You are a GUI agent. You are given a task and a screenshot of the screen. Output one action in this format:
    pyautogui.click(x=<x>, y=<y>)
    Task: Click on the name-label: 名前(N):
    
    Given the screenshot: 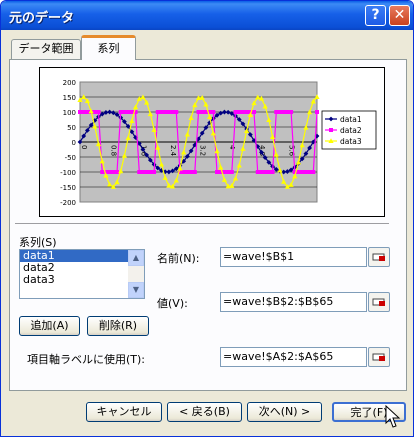 What is the action you would take?
    pyautogui.click(x=178, y=258)
    